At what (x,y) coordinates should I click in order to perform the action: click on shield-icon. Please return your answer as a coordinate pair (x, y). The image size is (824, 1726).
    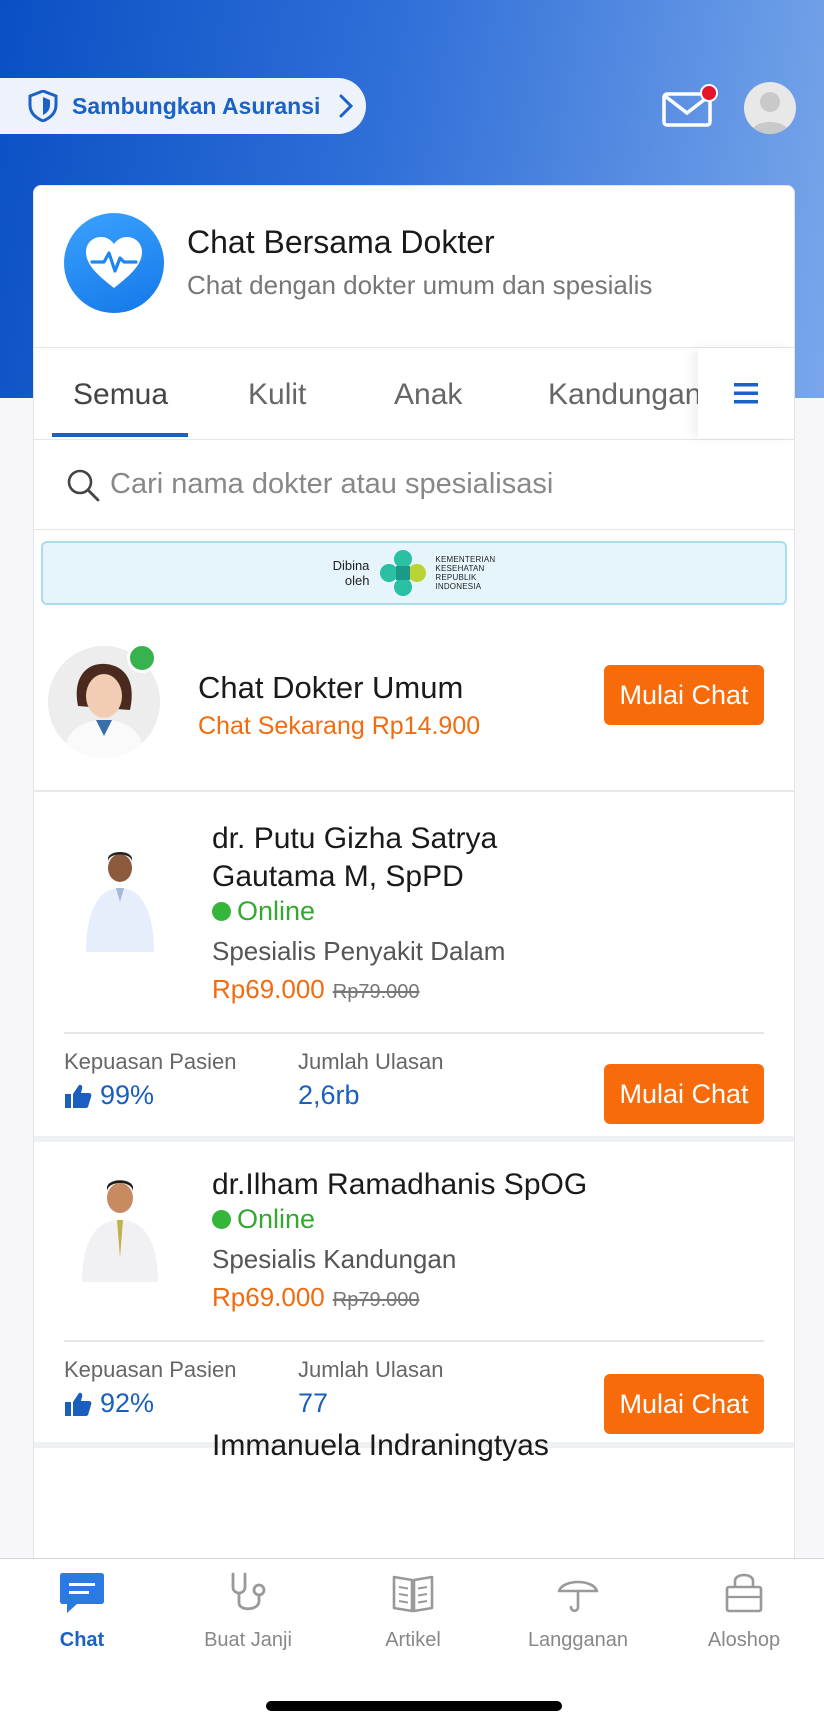
    Looking at the image, I should click on (43, 106).